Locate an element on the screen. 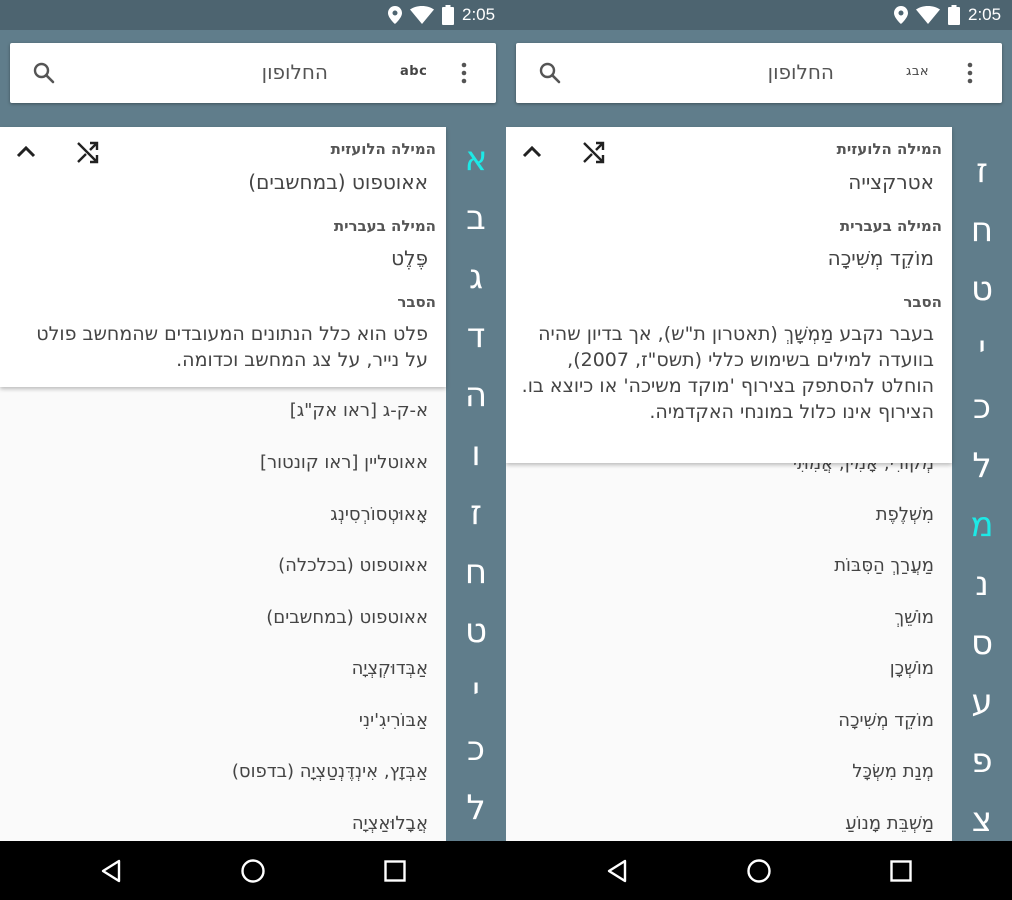  list-item: אַבְּדוּקְצְיָה is located at coordinates (390, 668).